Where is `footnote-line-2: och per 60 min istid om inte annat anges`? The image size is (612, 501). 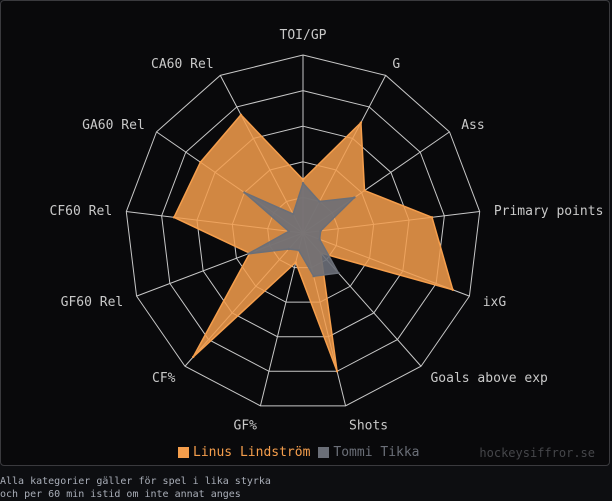
footnote-line-2: och per 60 min istid om inte annat anges is located at coordinates (120, 494).